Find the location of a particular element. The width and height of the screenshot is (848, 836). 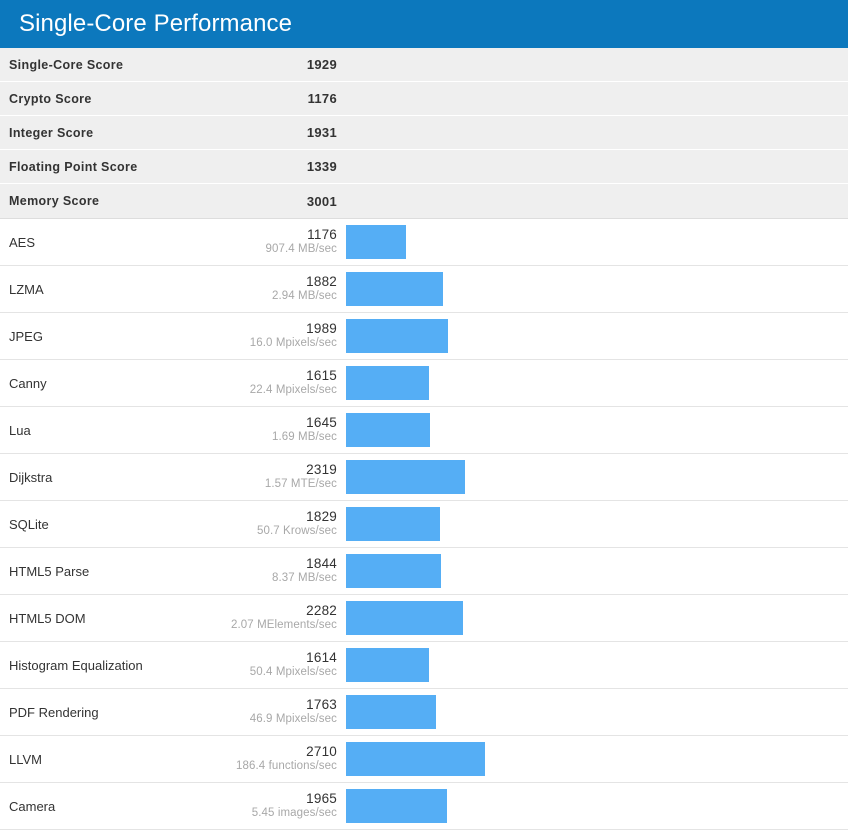

benchmark-score: 1829 is located at coordinates (321, 517).